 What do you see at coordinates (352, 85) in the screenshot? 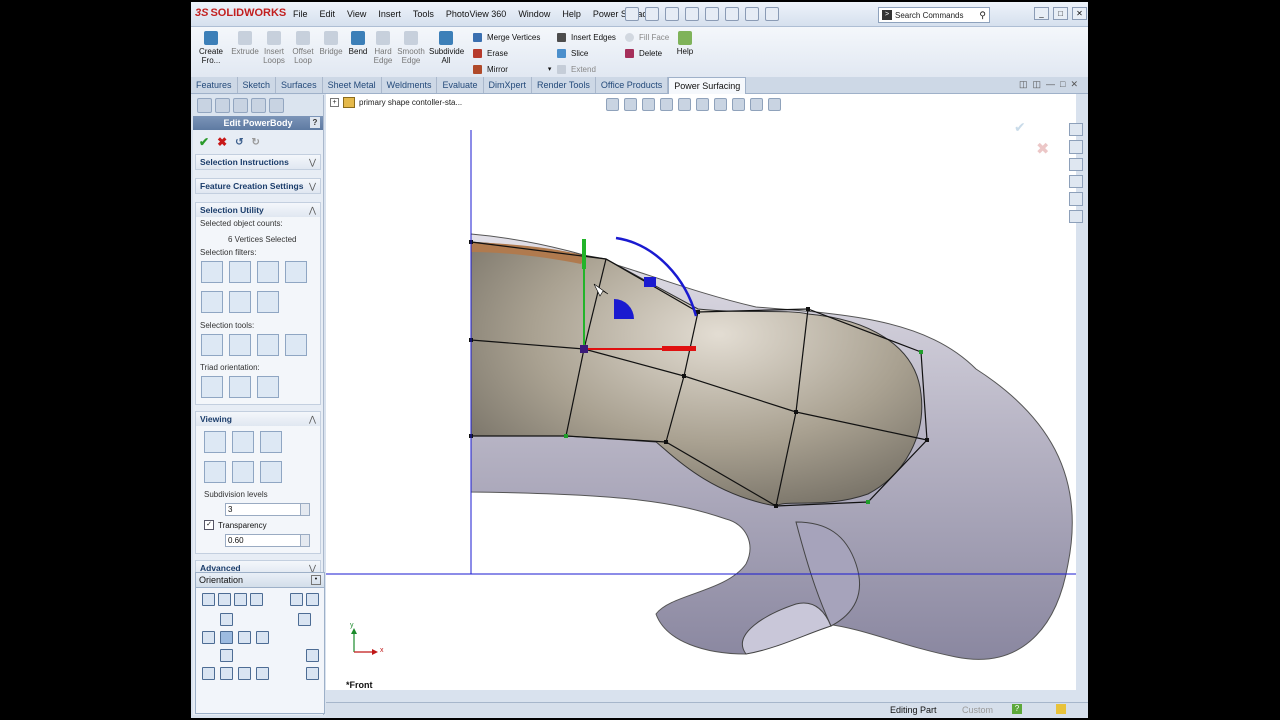
I see `tab-sheet-metal: Sheet Metal` at bounding box center [352, 85].